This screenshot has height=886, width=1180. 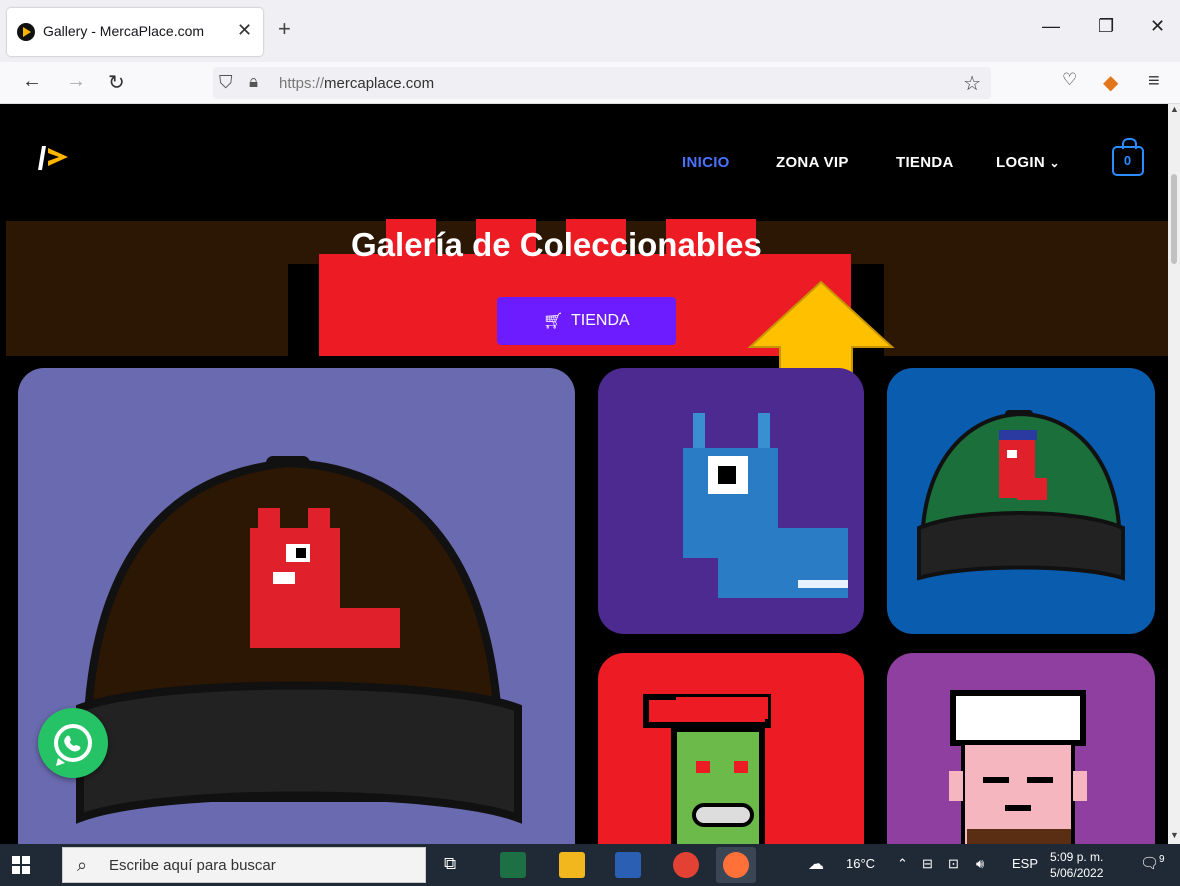 What do you see at coordinates (1174, 219) in the screenshot?
I see `scrollbar-thumb` at bounding box center [1174, 219].